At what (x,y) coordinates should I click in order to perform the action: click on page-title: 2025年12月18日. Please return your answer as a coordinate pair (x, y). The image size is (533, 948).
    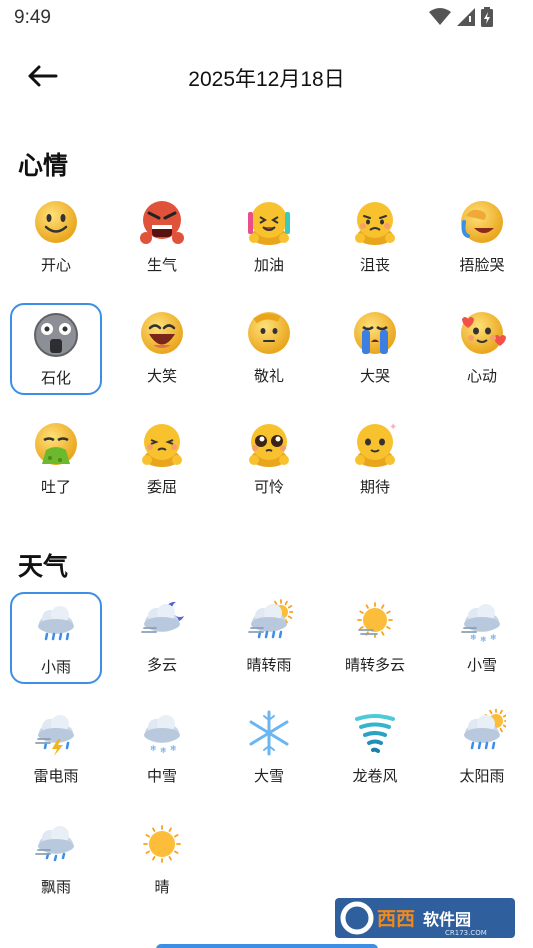
    Looking at the image, I should click on (266, 79).